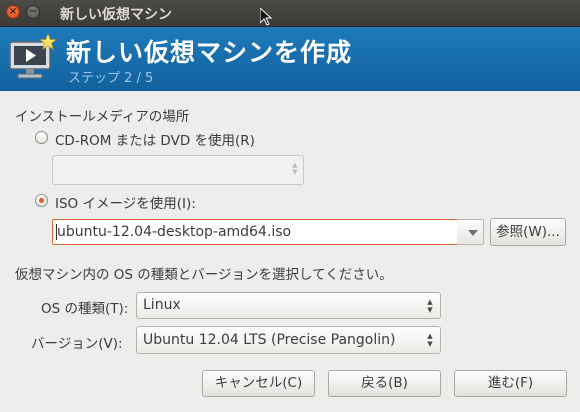 The width and height of the screenshot is (580, 412). Describe the element at coordinates (125, 202) in the screenshot. I see `iso-radio-label: ISO イメージを使用(I):` at that location.